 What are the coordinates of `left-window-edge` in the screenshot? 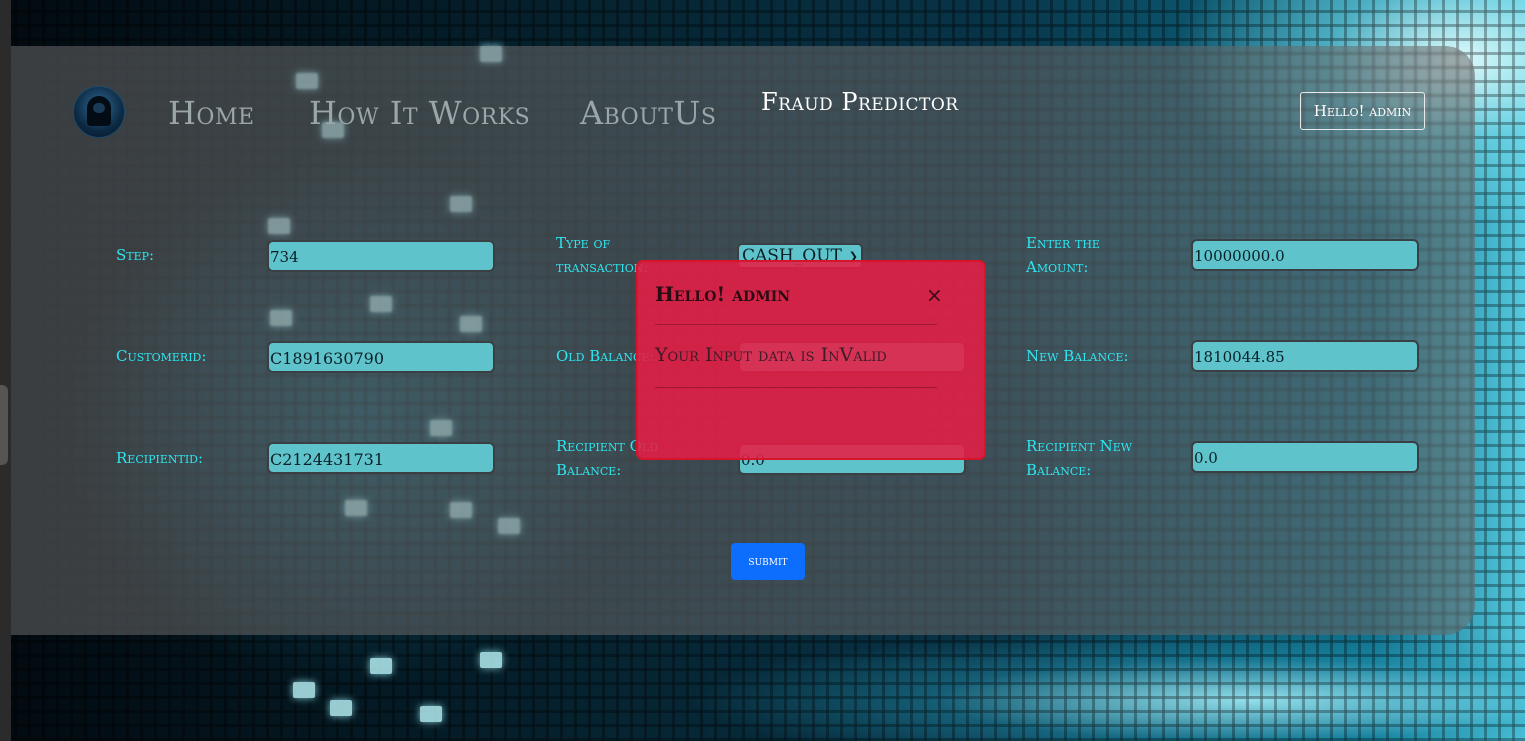 It's located at (5, 370).